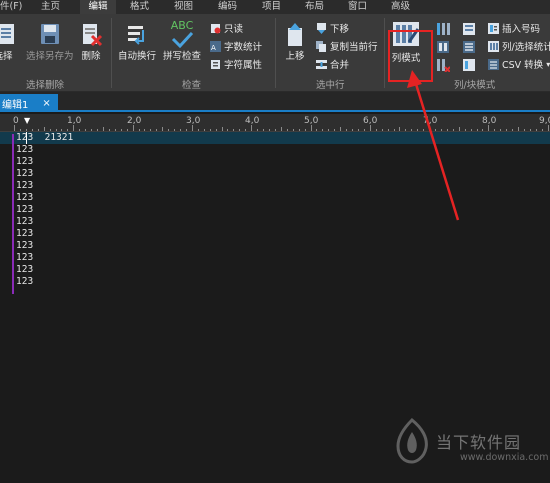  I want to click on annotation-arrow, so click(433, 145).